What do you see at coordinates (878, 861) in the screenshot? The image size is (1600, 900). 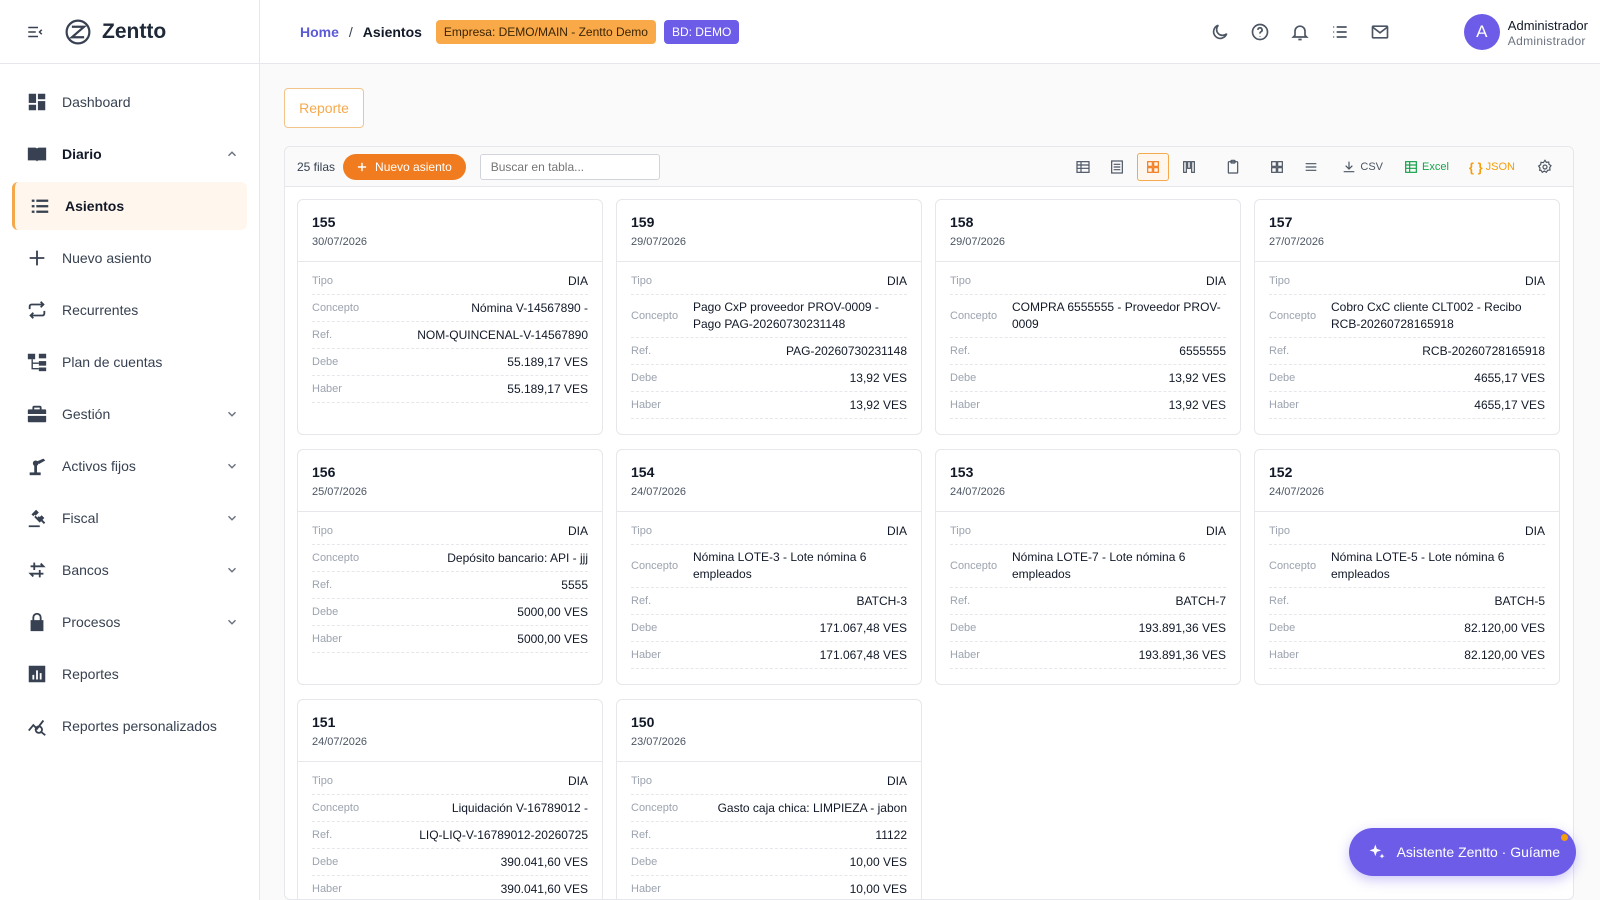 I see `field-value-debe: 10,00 VES` at bounding box center [878, 861].